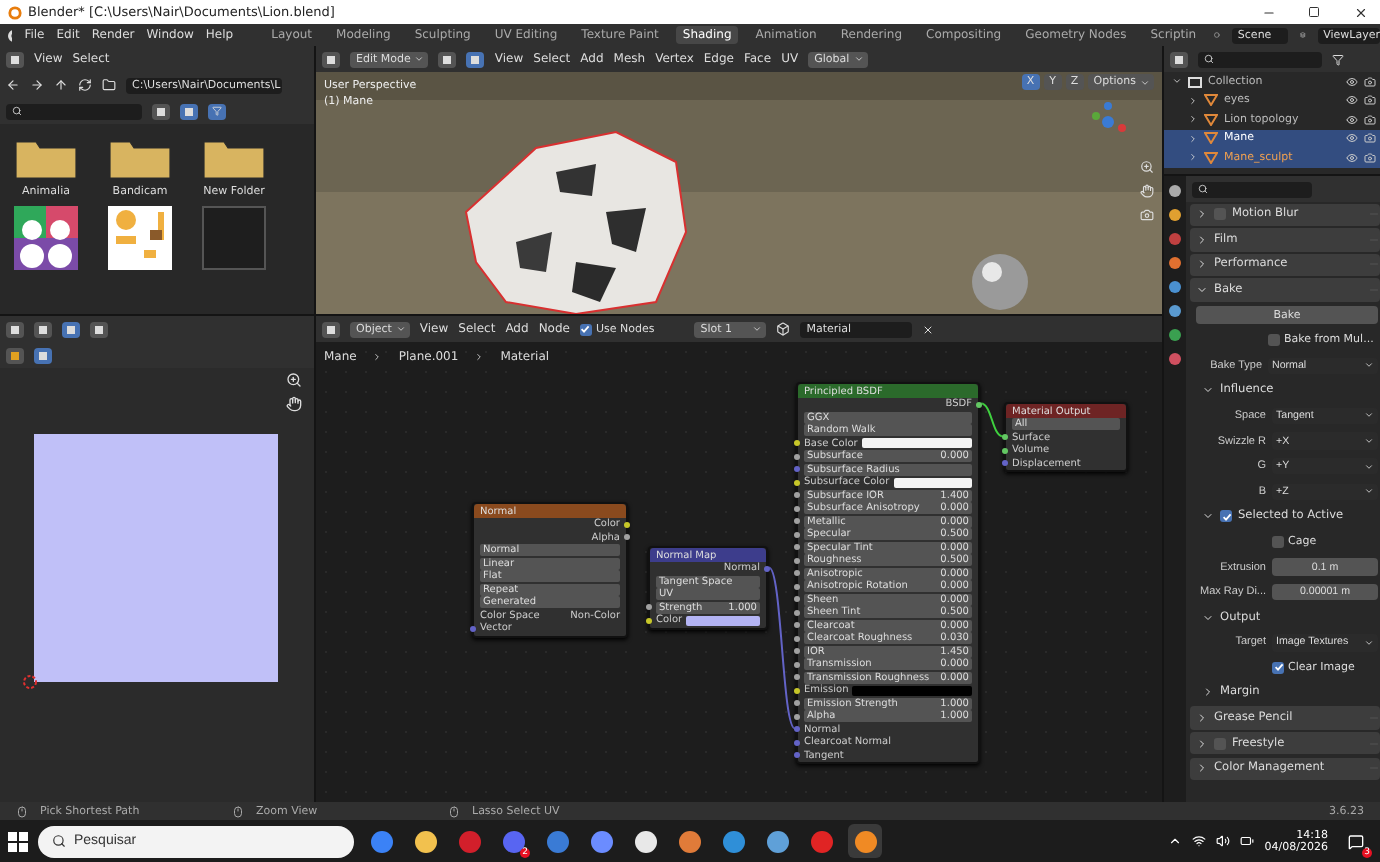 The image size is (1380, 862). What do you see at coordinates (99, 329) in the screenshot?
I see `pivot-icon` at bounding box center [99, 329].